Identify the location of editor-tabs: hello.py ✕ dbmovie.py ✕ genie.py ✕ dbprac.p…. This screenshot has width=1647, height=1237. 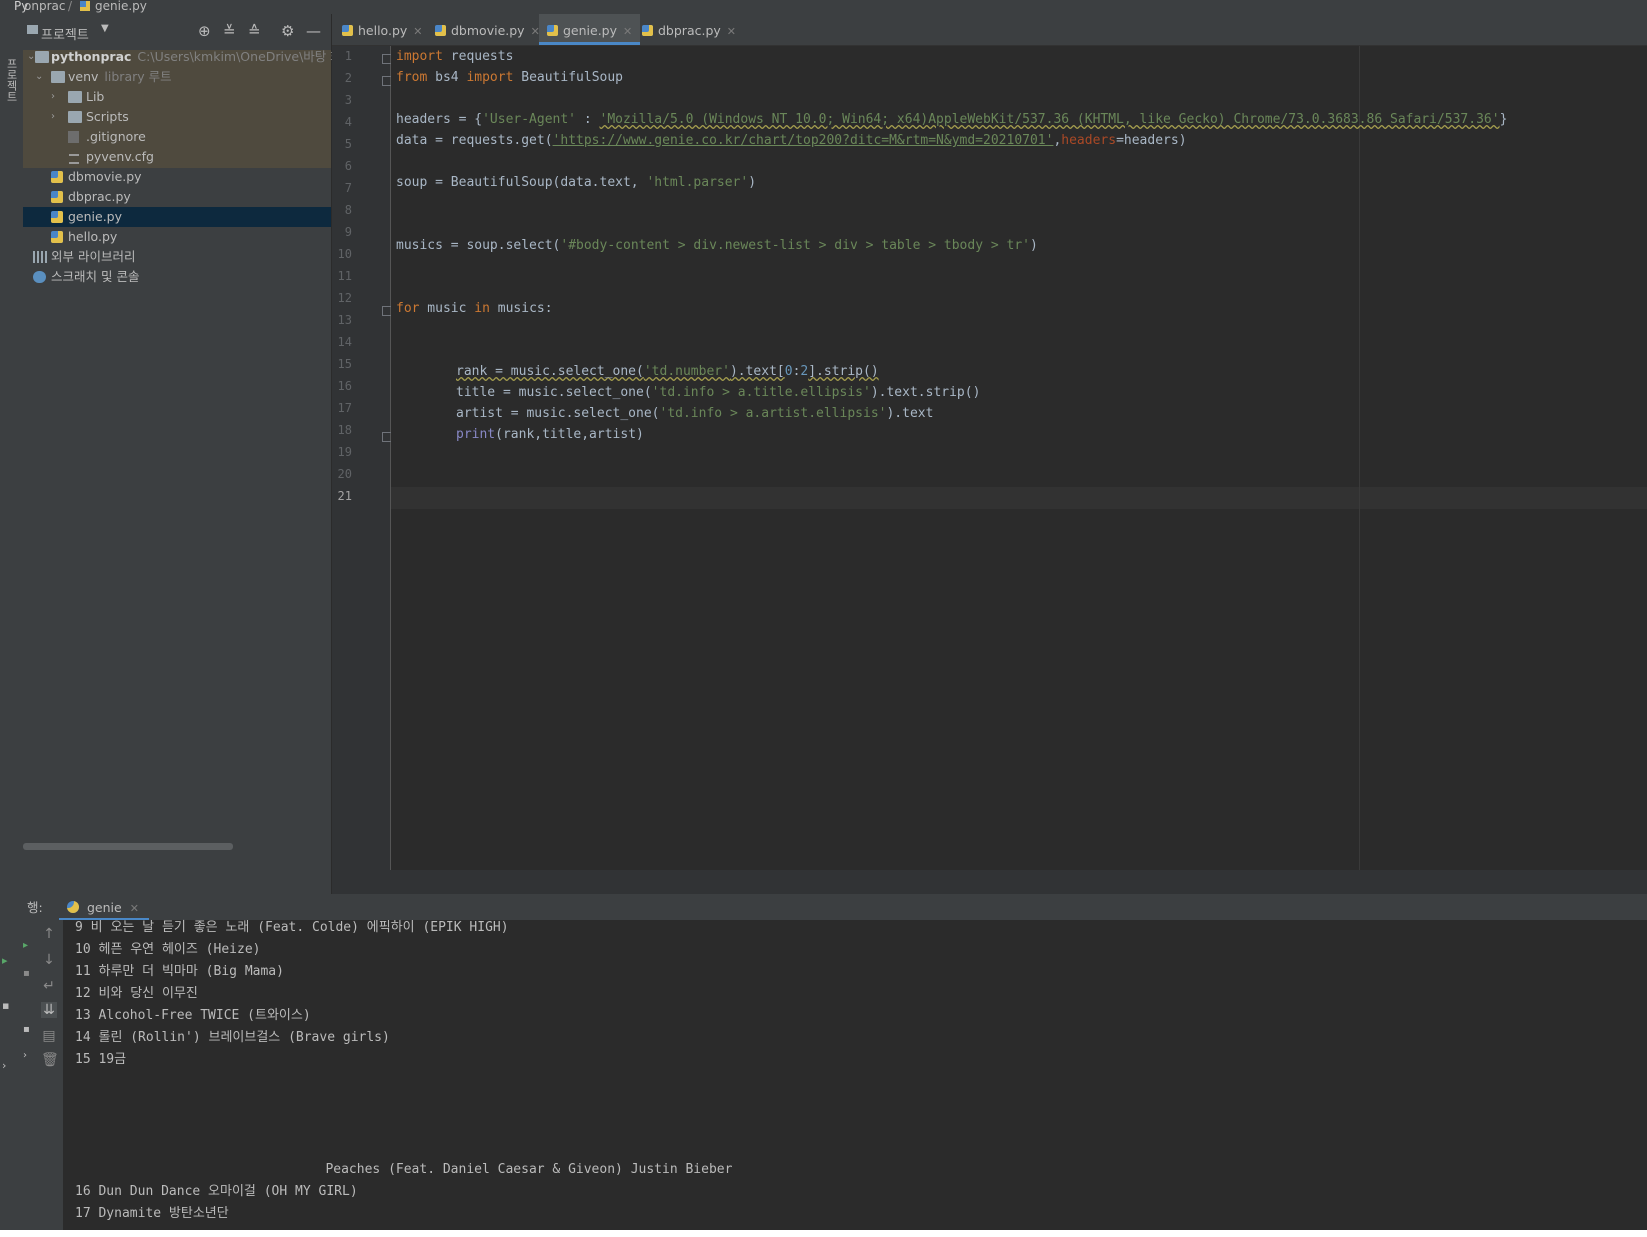
(989, 30).